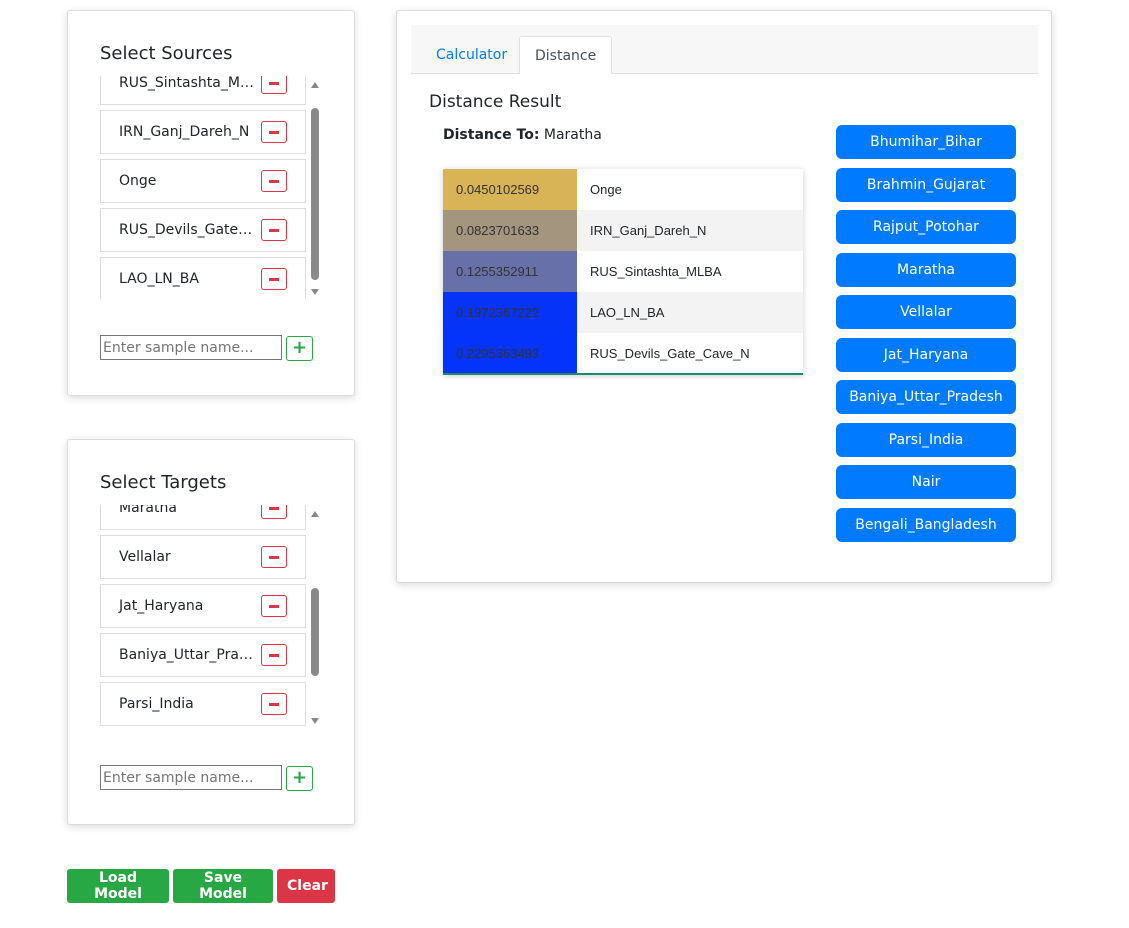 The width and height of the screenshot is (1129, 928). Describe the element at coordinates (315, 616) in the screenshot. I see `targets-scrollbar` at that location.